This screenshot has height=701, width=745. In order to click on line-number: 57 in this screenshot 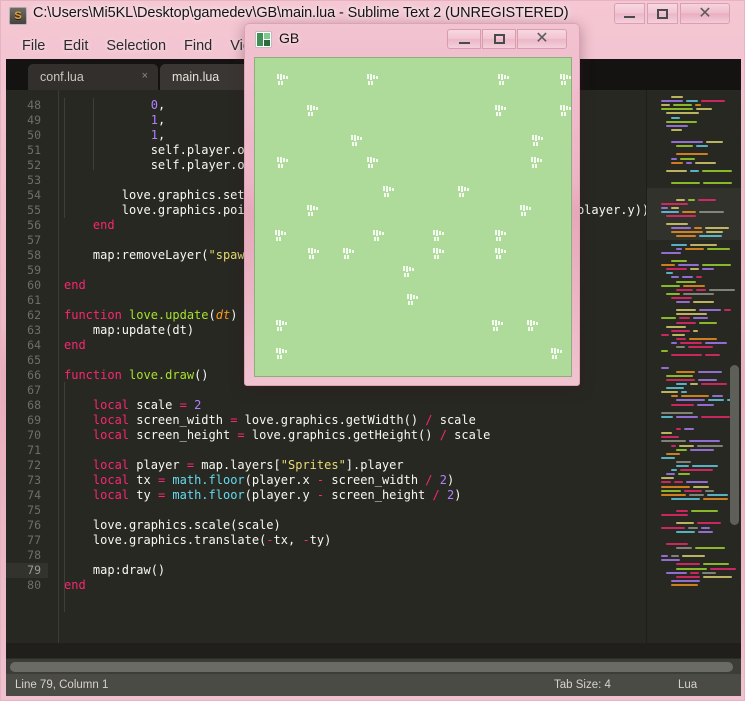, I will do `click(34, 240)`.